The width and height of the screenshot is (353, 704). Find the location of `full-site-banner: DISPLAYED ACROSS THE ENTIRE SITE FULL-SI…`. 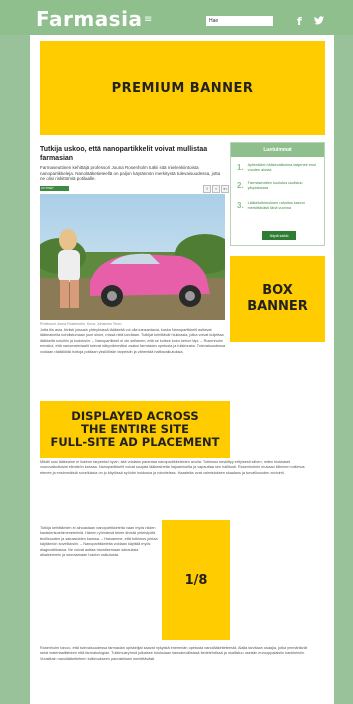

full-site-banner: DISPLAYED ACROSS THE ENTIRE SITE FULL-SI… is located at coordinates (135, 429).